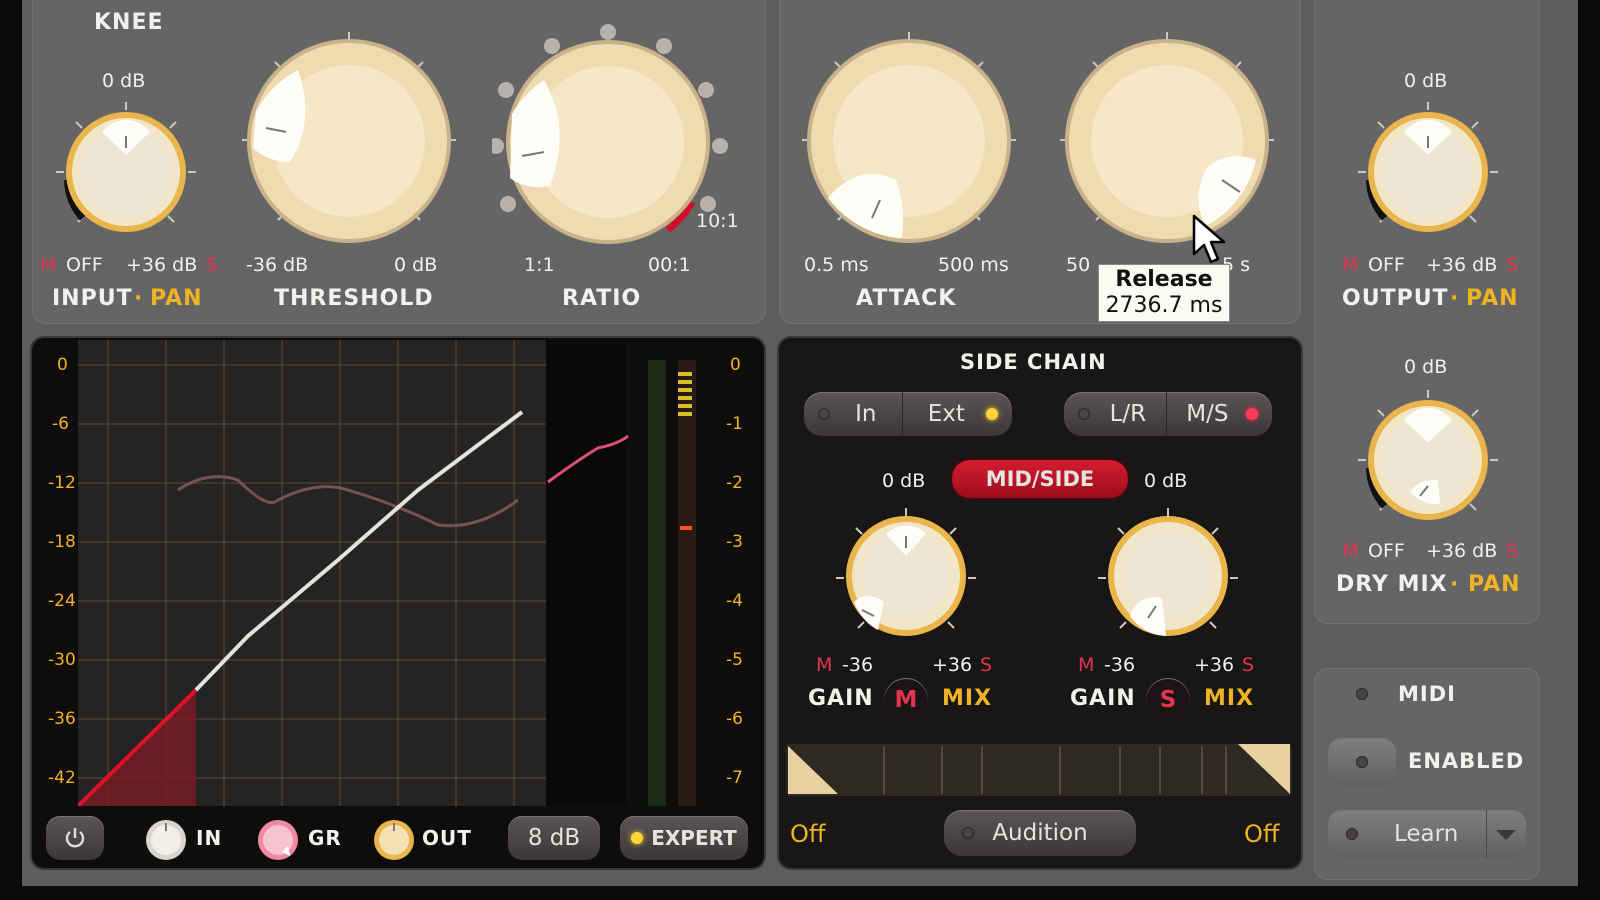 The height and width of the screenshot is (900, 1600). What do you see at coordinates (734, 424) in the screenshot?
I see `right-axis-tick: -1` at bounding box center [734, 424].